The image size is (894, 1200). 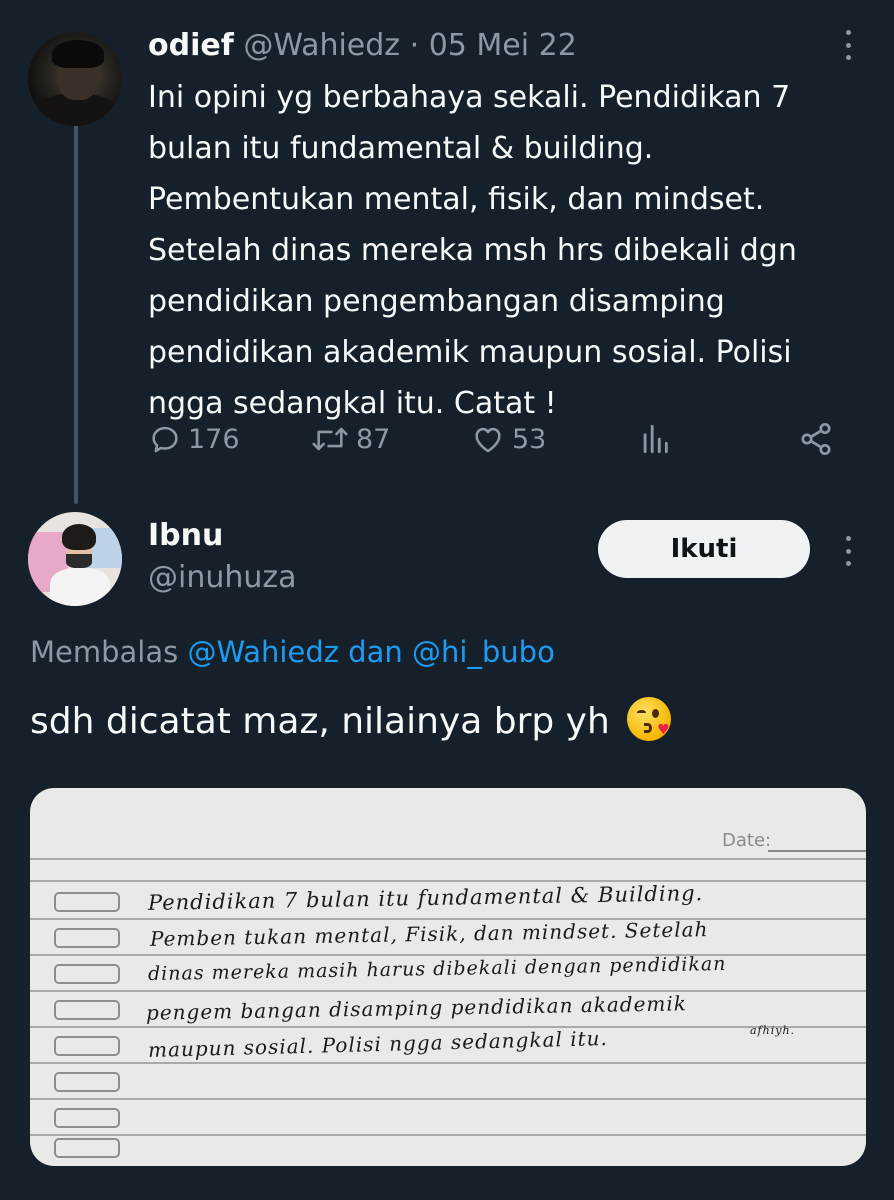 What do you see at coordinates (76, 314) in the screenshot?
I see `thread-line` at bounding box center [76, 314].